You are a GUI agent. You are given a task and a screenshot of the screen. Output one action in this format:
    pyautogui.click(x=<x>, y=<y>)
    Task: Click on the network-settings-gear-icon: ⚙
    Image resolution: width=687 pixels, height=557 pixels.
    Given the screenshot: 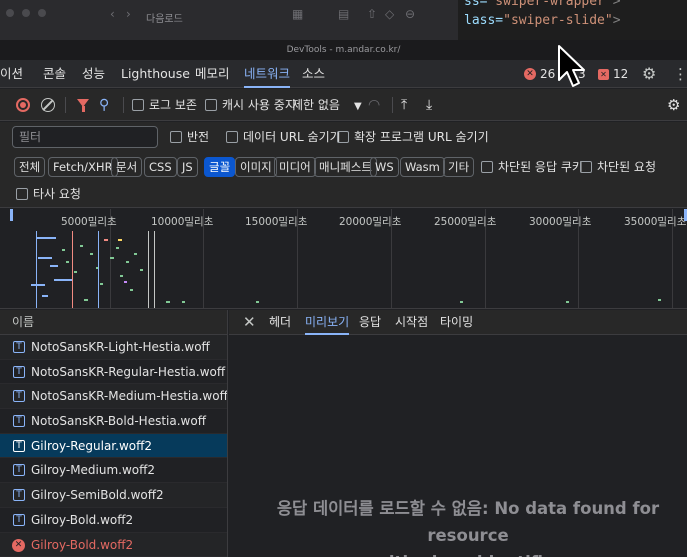 What is the action you would take?
    pyautogui.click(x=673, y=105)
    